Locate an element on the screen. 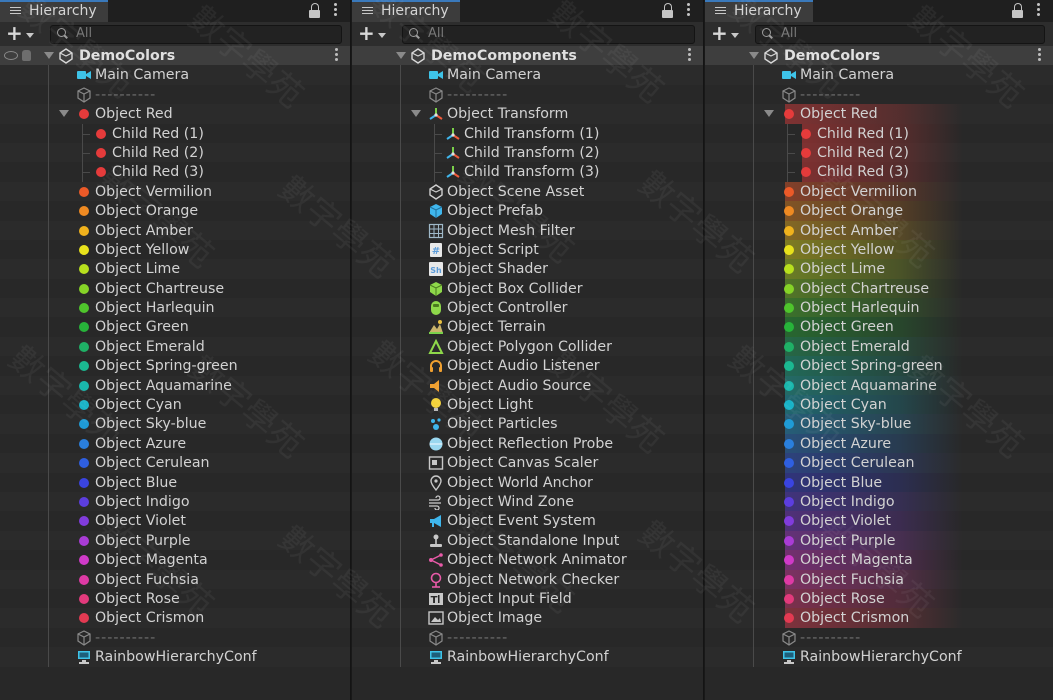  hierarchy-row: Child Transform (3) is located at coordinates (527, 172).